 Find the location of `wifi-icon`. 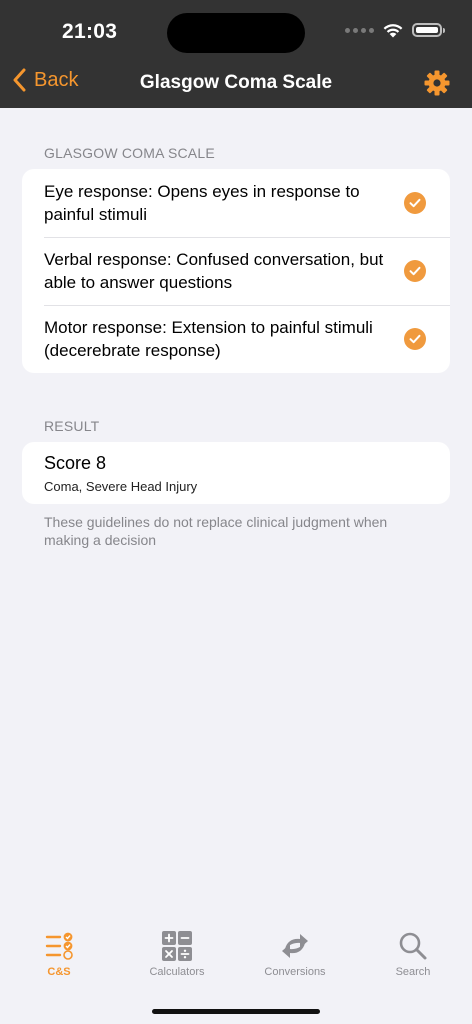

wifi-icon is located at coordinates (393, 31).